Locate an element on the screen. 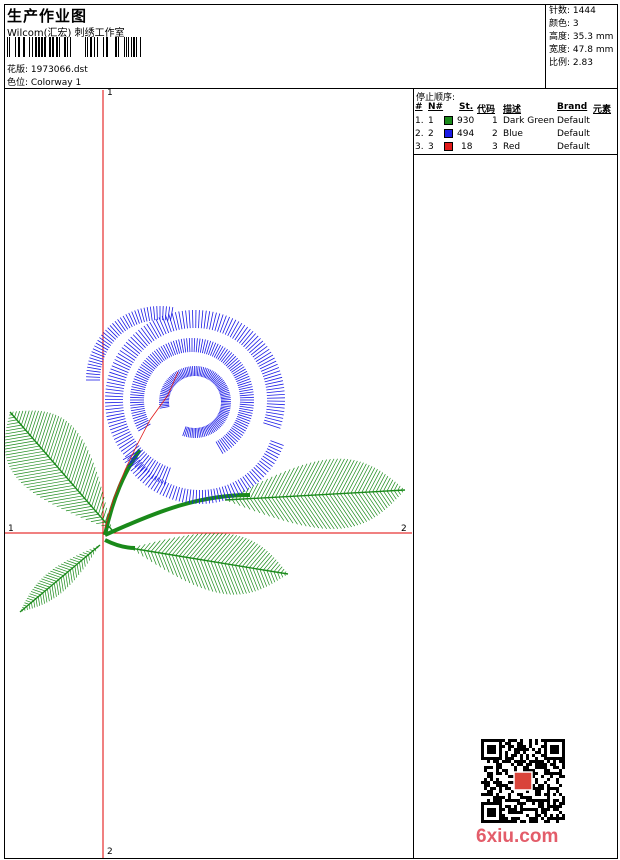  v-axis-top-label: 1 is located at coordinates (110, 93).